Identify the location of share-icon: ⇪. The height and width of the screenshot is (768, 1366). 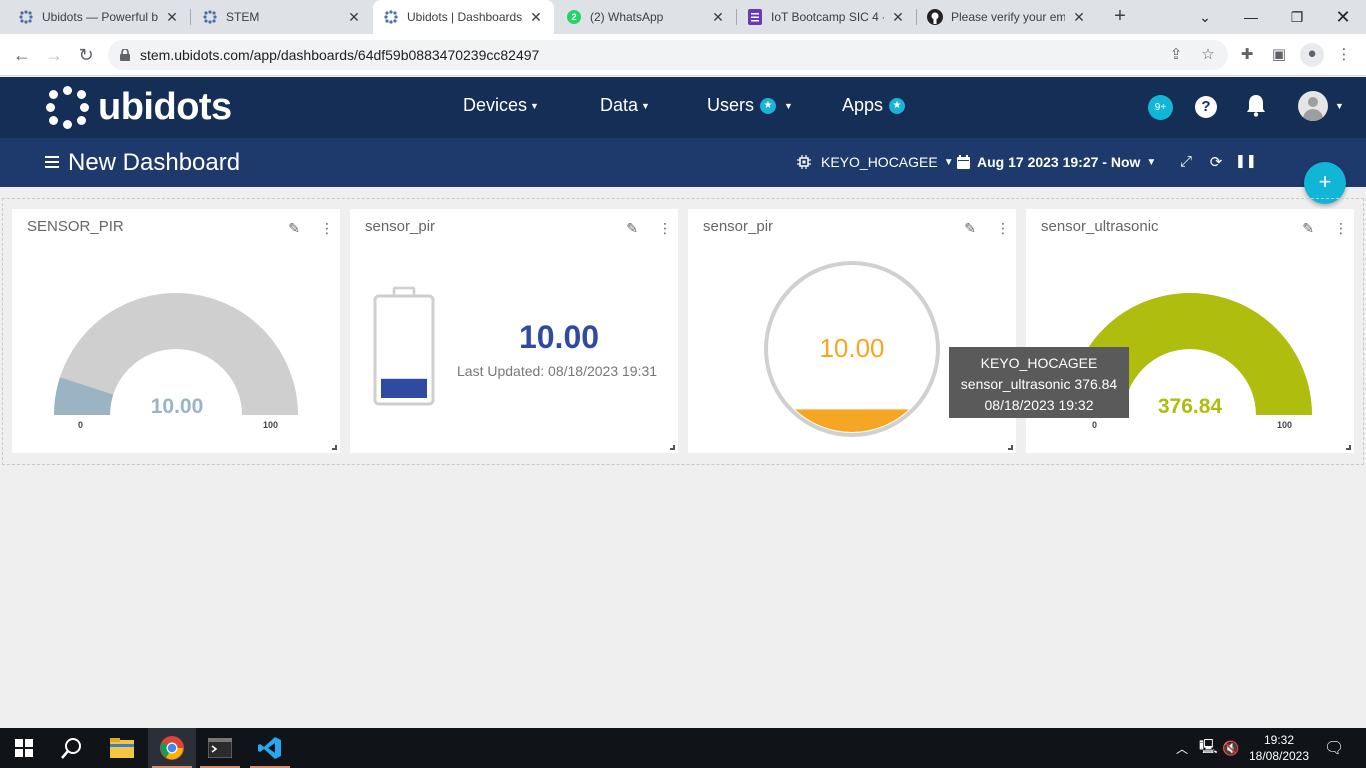
(1176, 55).